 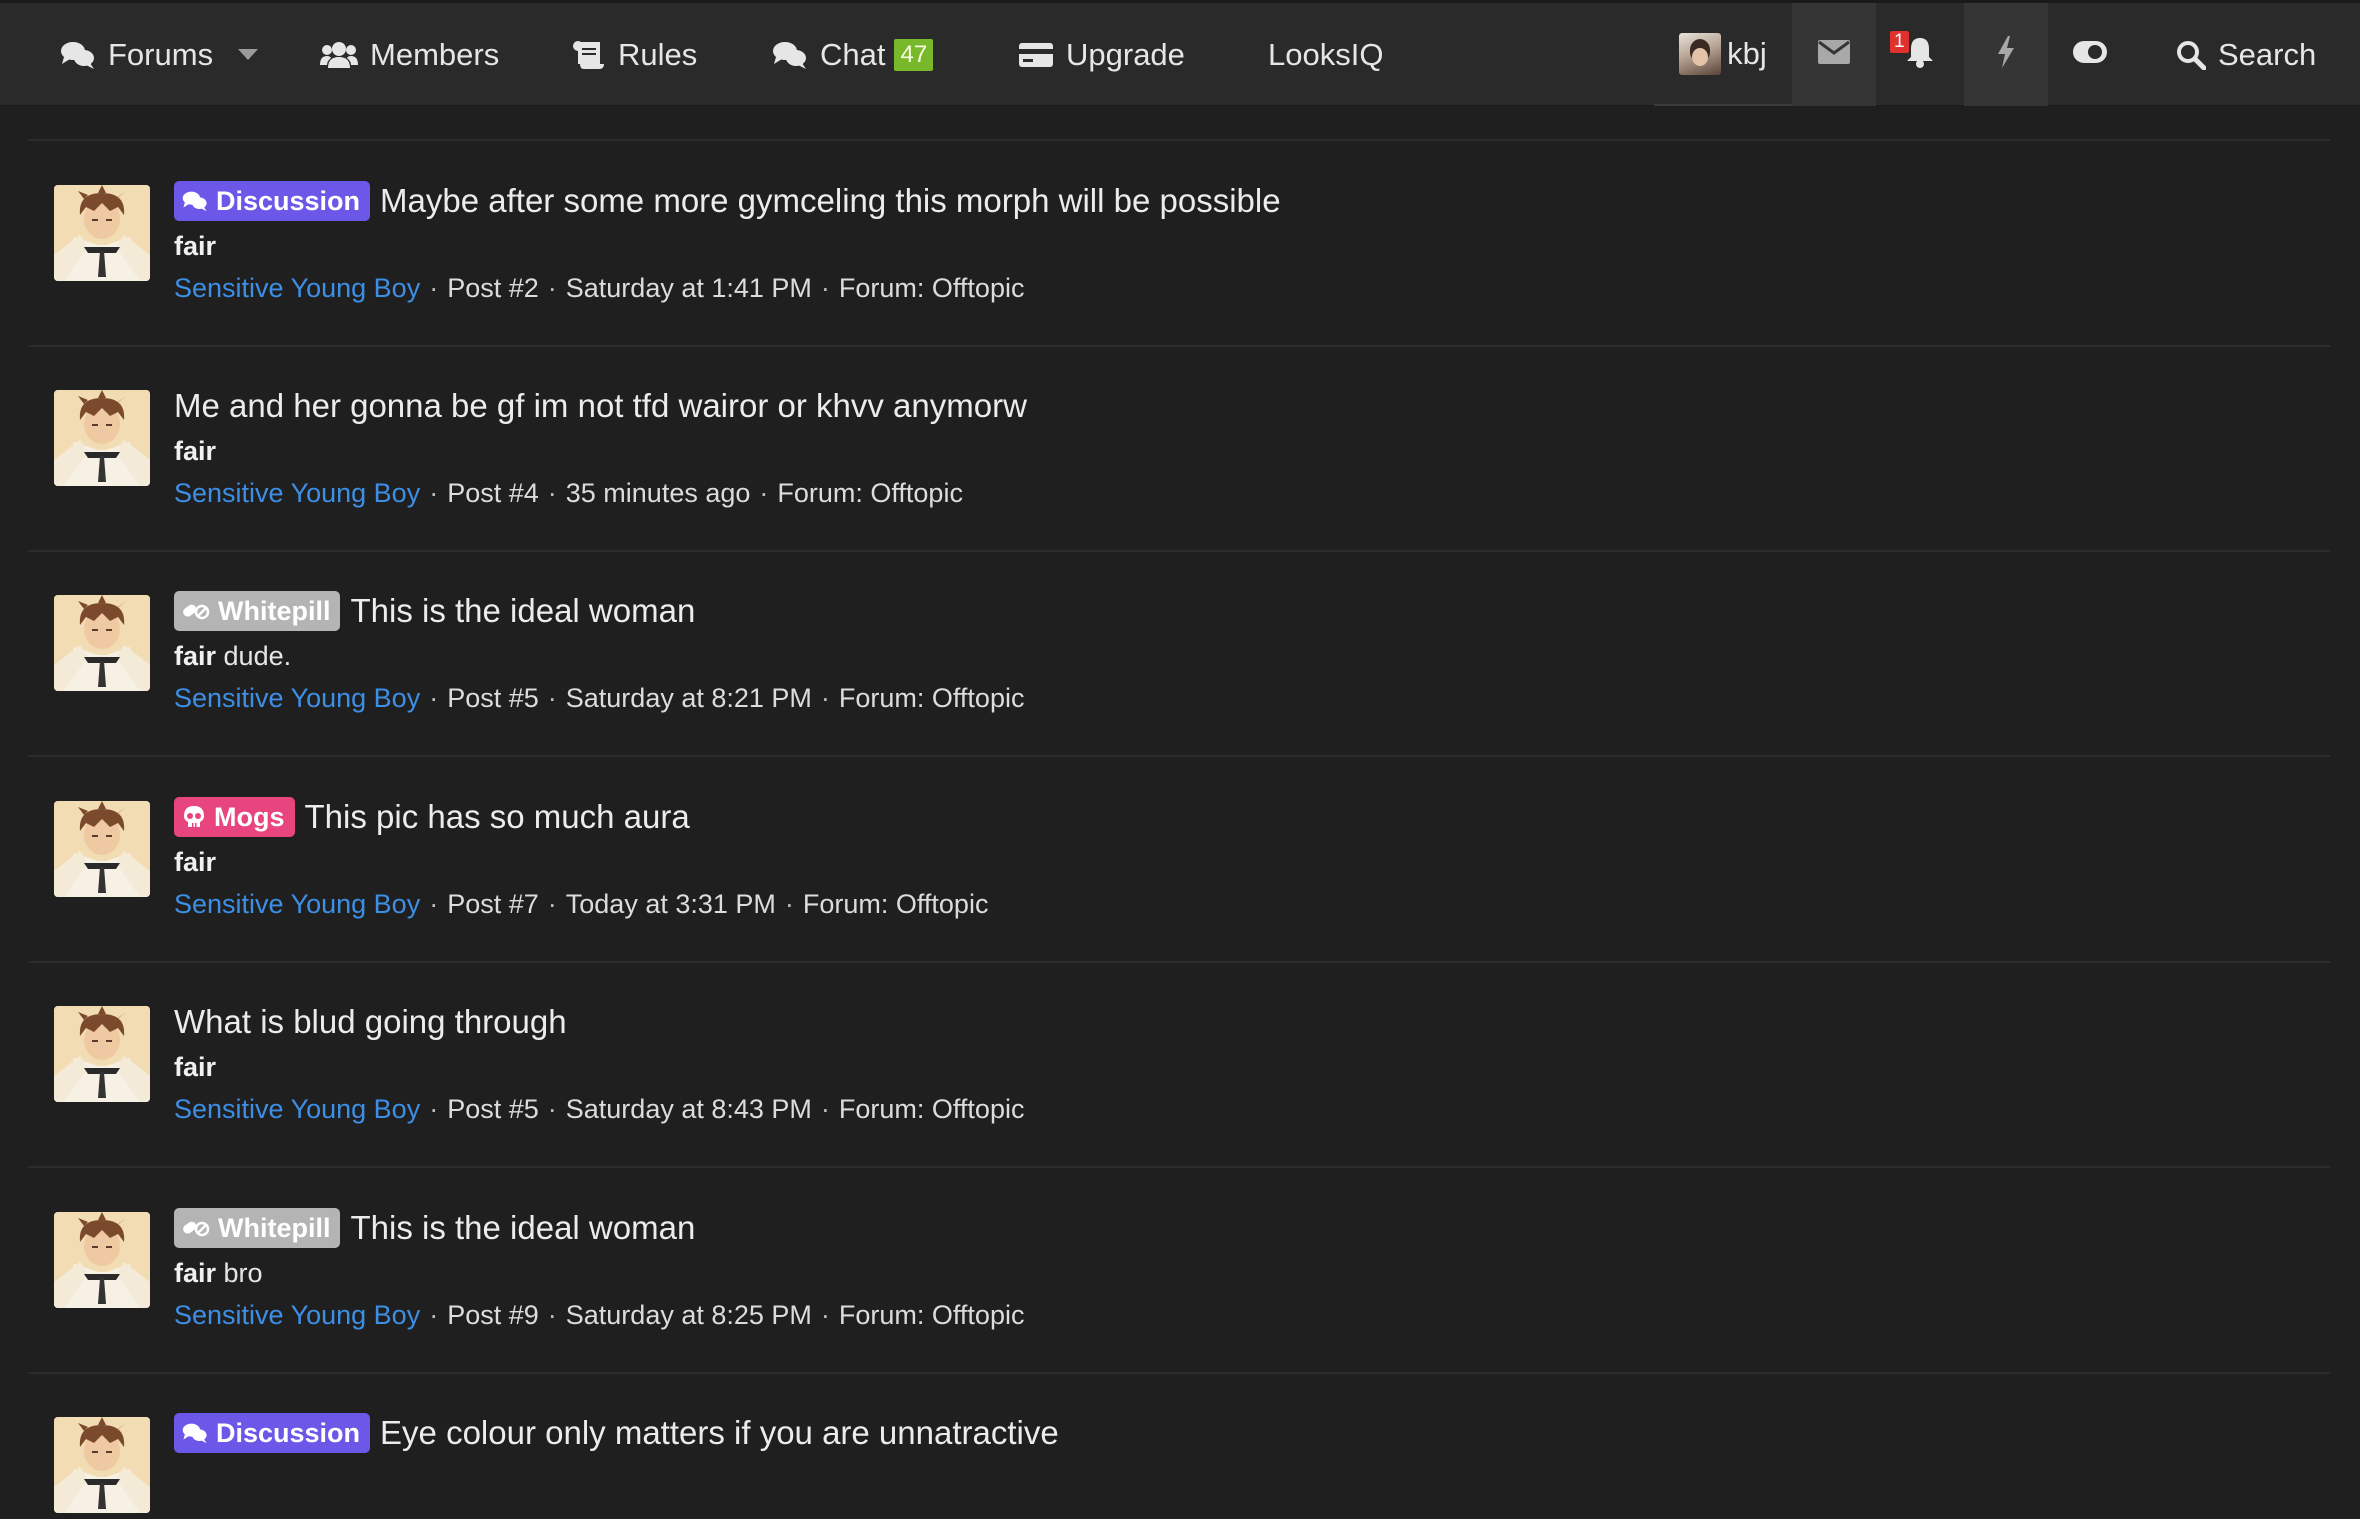 What do you see at coordinates (658, 54) in the screenshot?
I see `nav-rules-label: Rules` at bounding box center [658, 54].